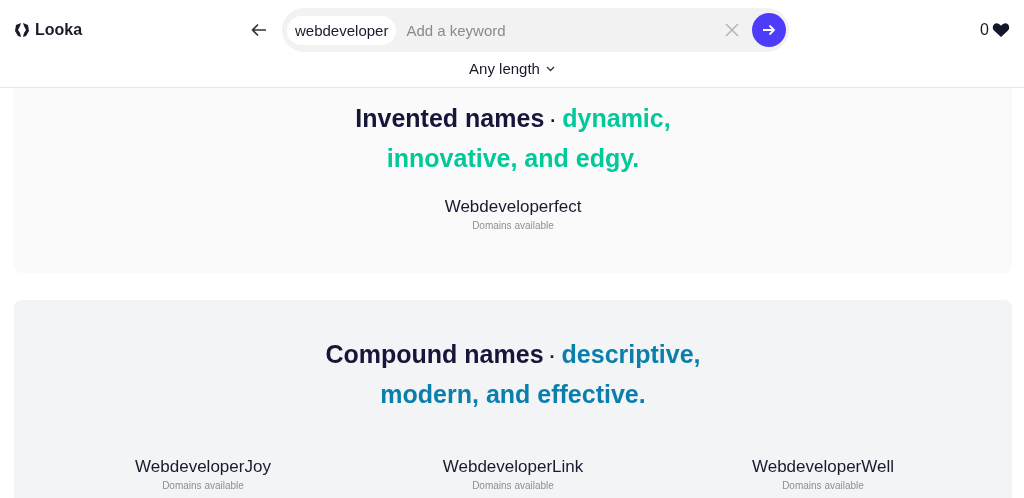 This screenshot has height=498, width=1024. I want to click on keyword-chip: webdeveloper, so click(342, 30).